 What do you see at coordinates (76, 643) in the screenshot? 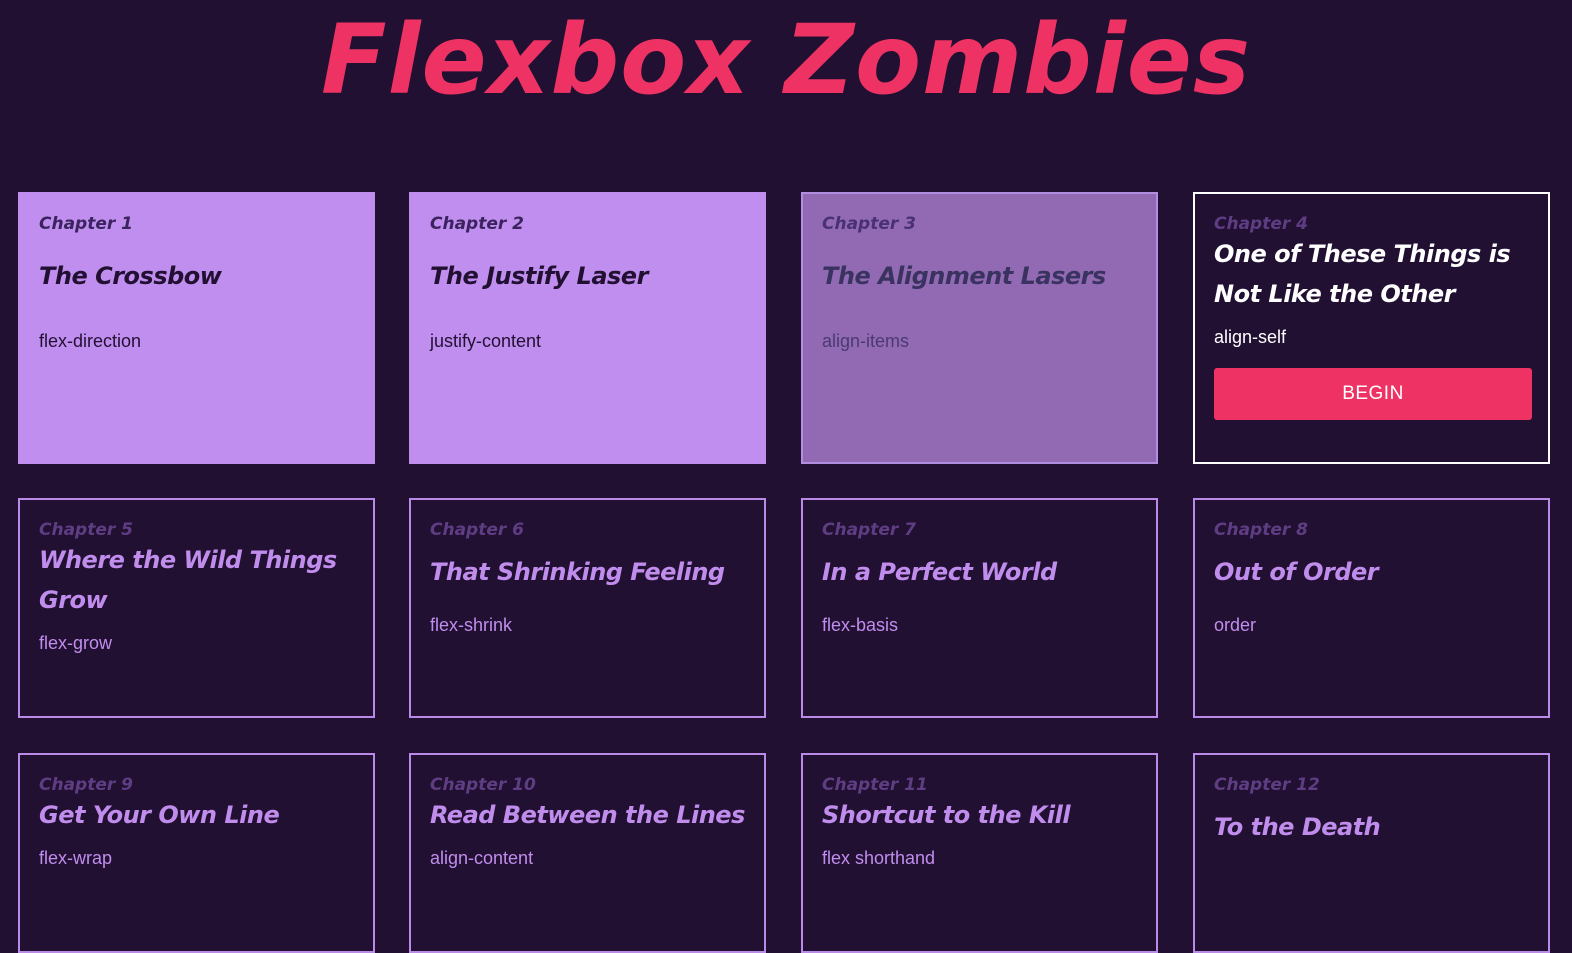
I see `chapter-topic: flex-grow` at bounding box center [76, 643].